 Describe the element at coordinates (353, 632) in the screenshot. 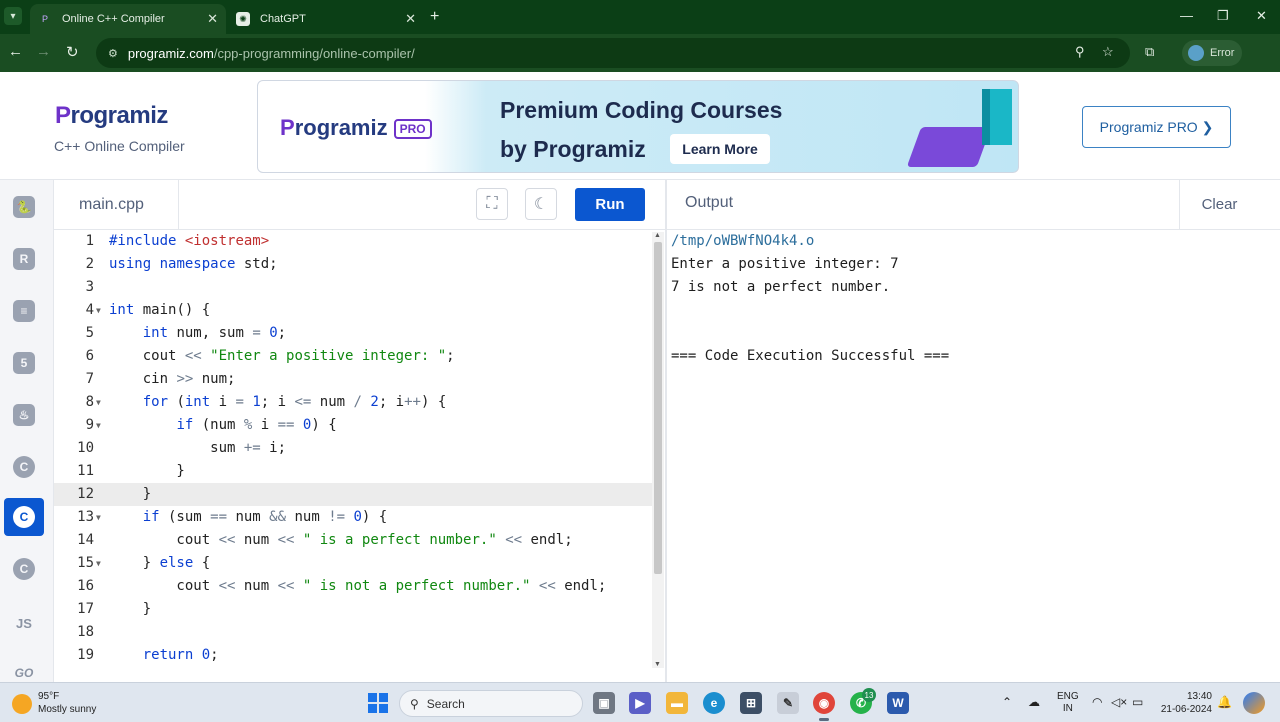

I see `code-line: 18` at that location.